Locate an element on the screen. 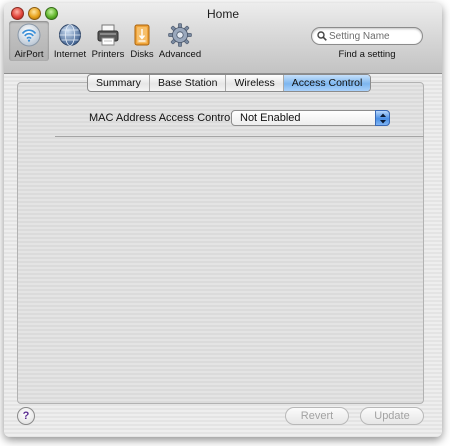  mac-access-value: Not Enabled is located at coordinates (270, 118).